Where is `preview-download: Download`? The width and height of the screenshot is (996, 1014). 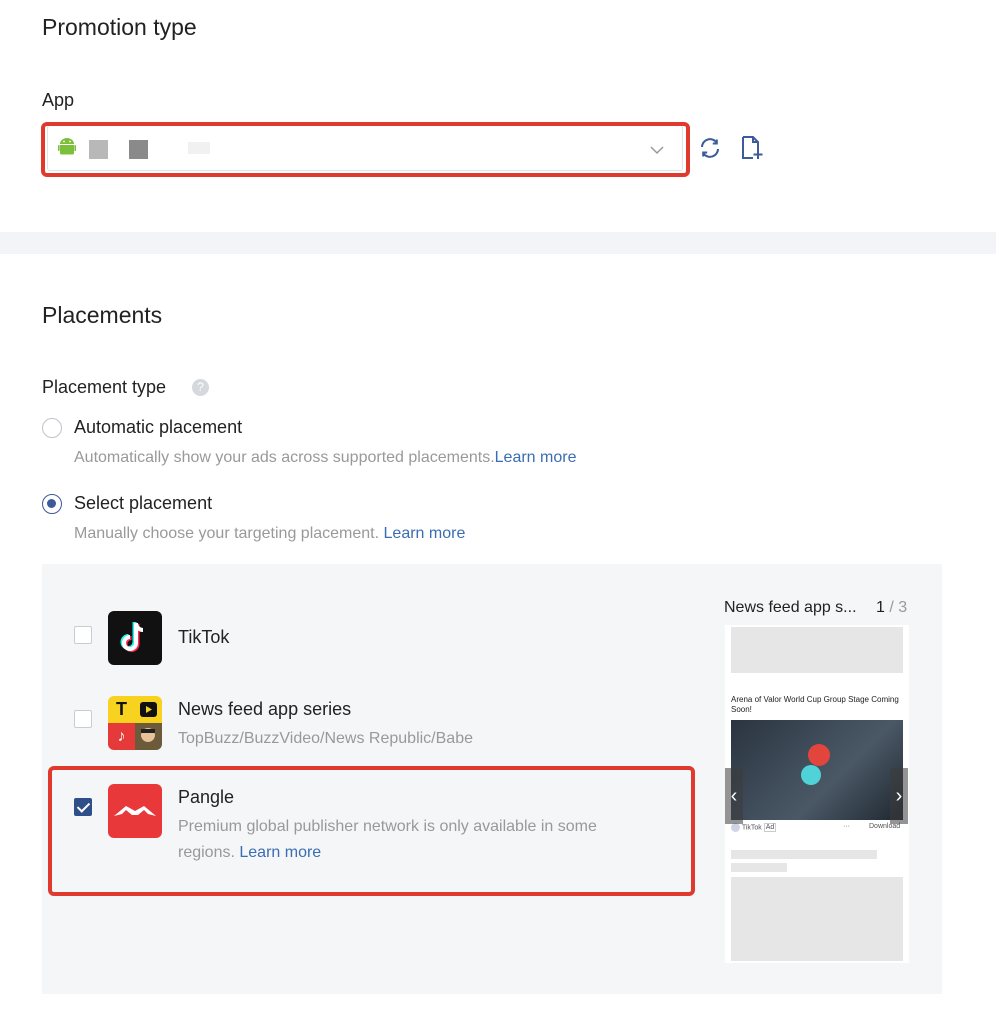 preview-download: Download is located at coordinates (885, 826).